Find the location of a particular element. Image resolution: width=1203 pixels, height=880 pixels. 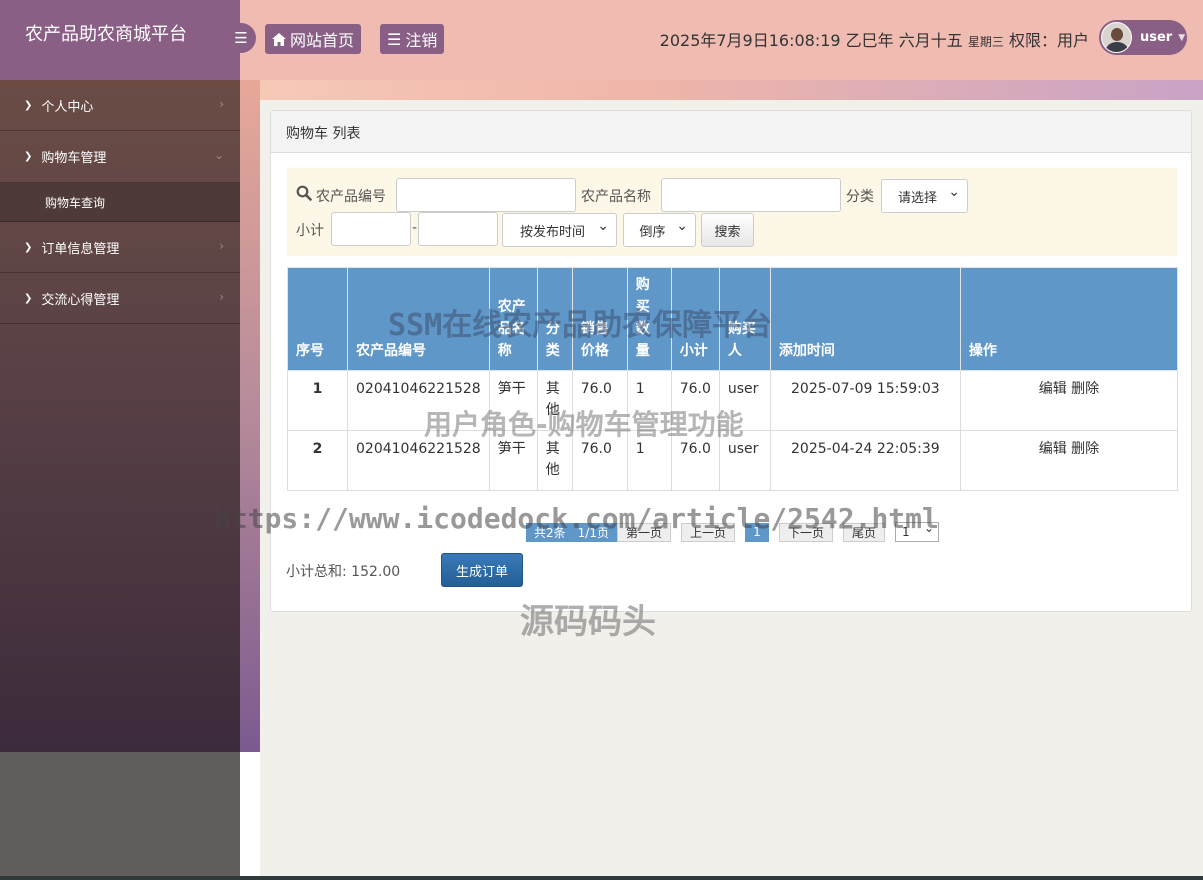

home-button: 网站首页 is located at coordinates (313, 39).